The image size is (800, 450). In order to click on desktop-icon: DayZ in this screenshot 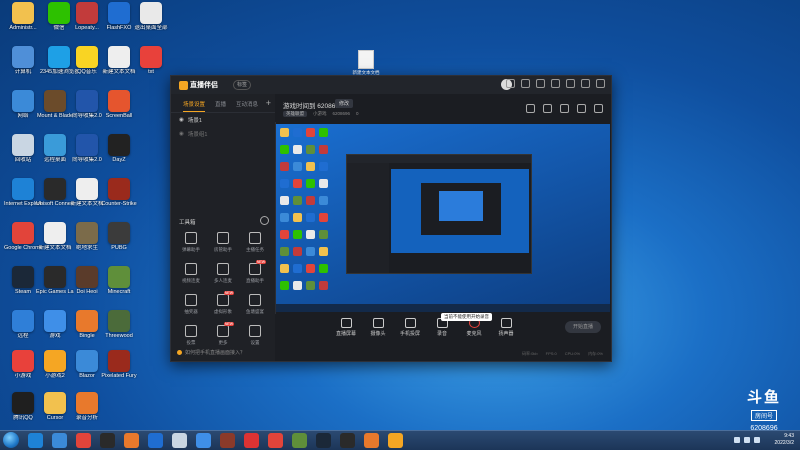, I will do `click(119, 148)`.